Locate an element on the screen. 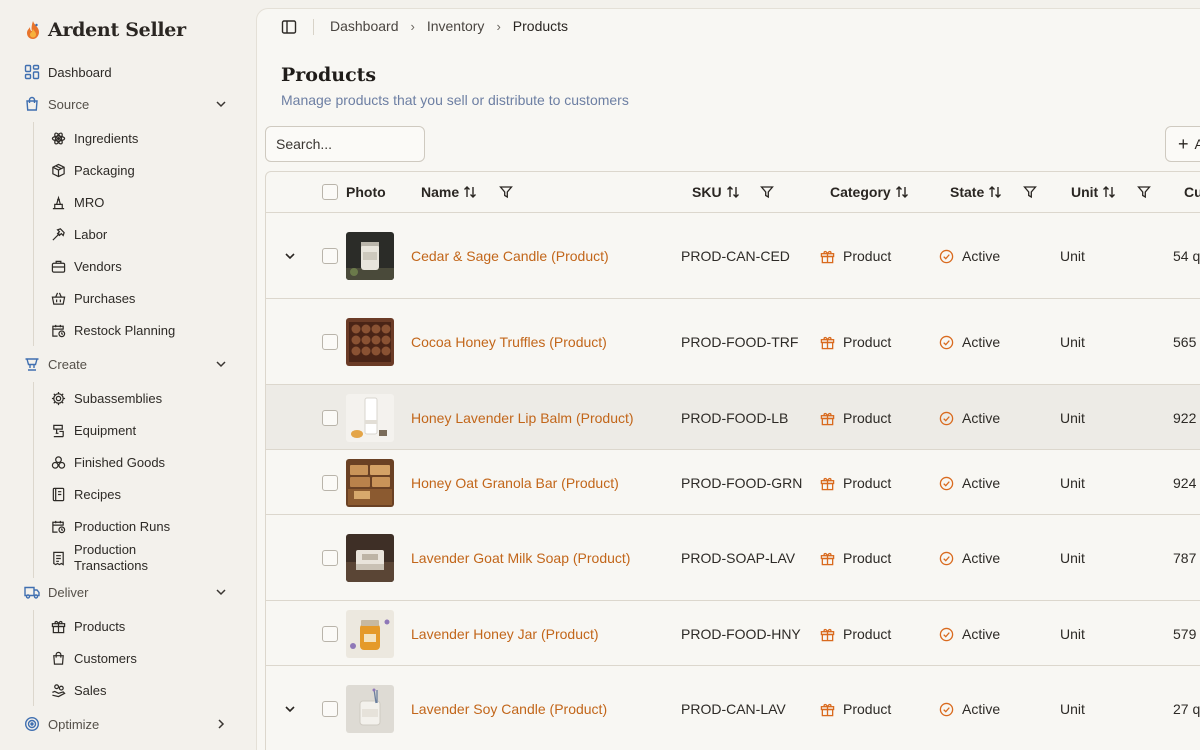 This screenshot has width=1200, height=750. add-product-button: + A is located at coordinates (1182, 144).